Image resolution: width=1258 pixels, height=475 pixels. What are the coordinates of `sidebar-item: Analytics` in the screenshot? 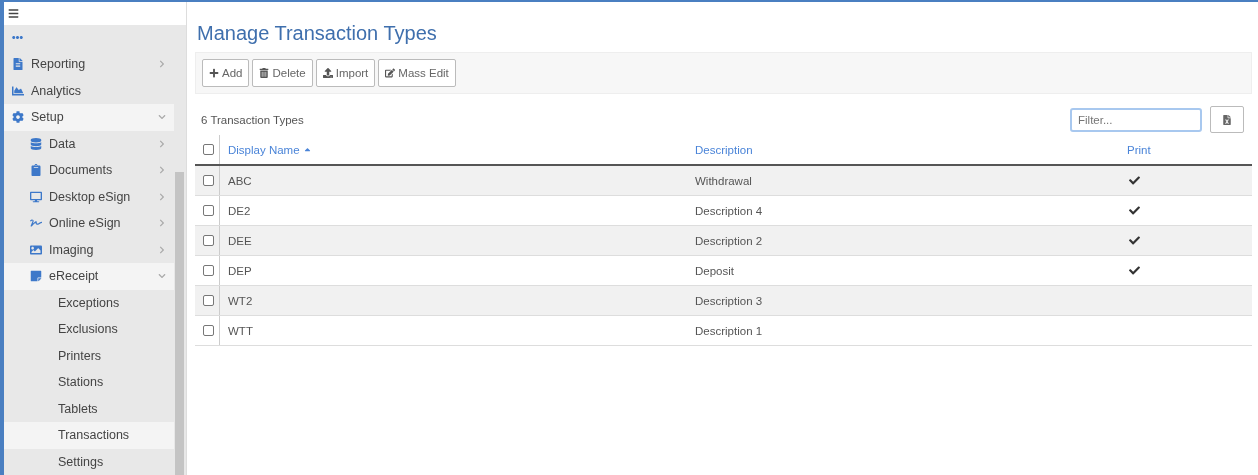 It's located at (89, 90).